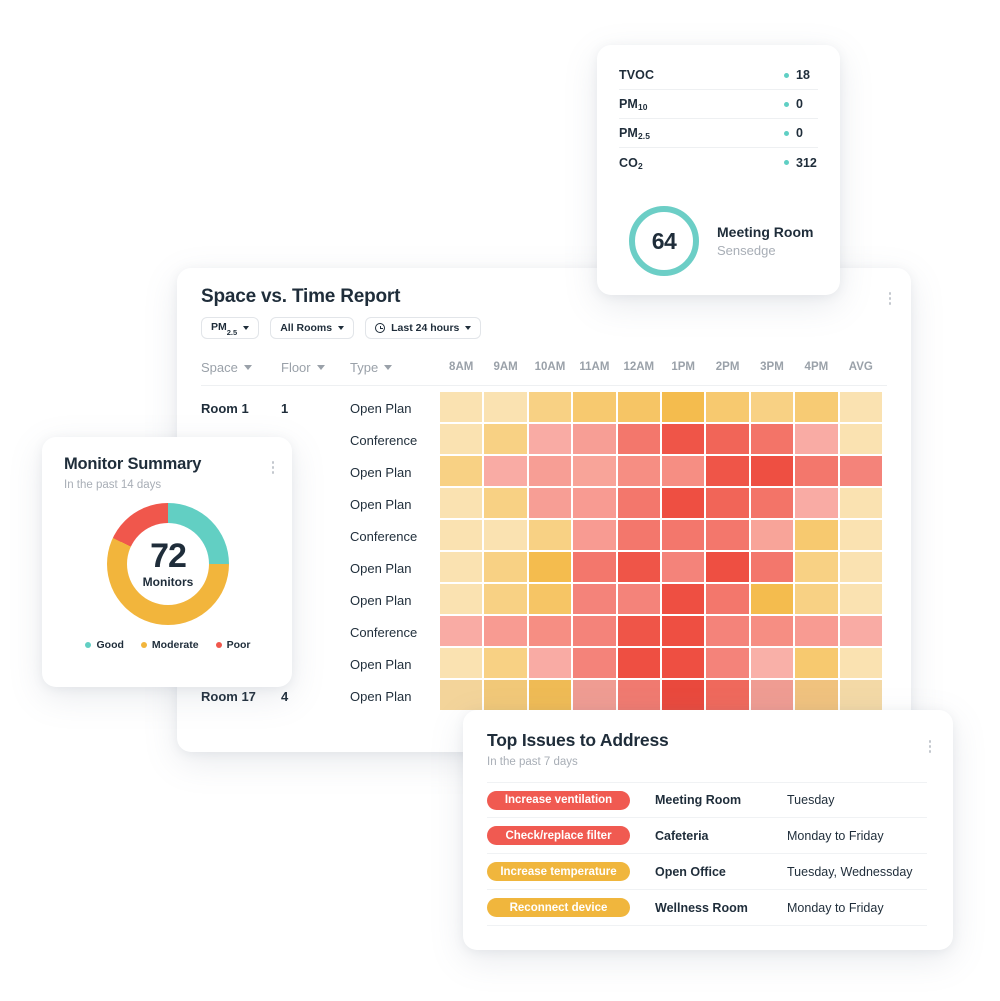  I want to click on issue-action-badge: Check/replace filter, so click(558, 835).